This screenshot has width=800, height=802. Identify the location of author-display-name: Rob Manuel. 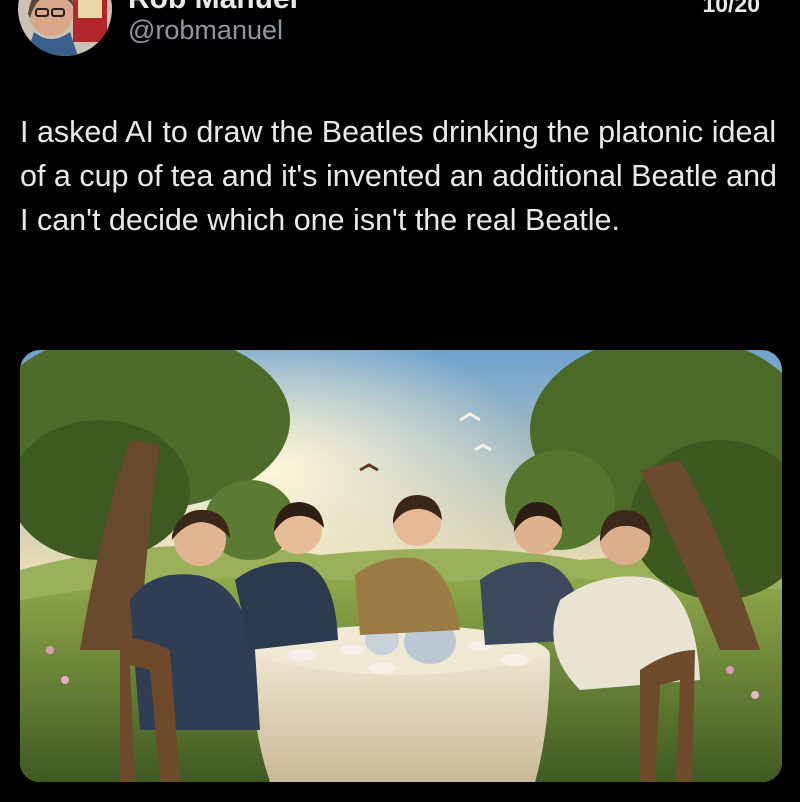
(213, 8).